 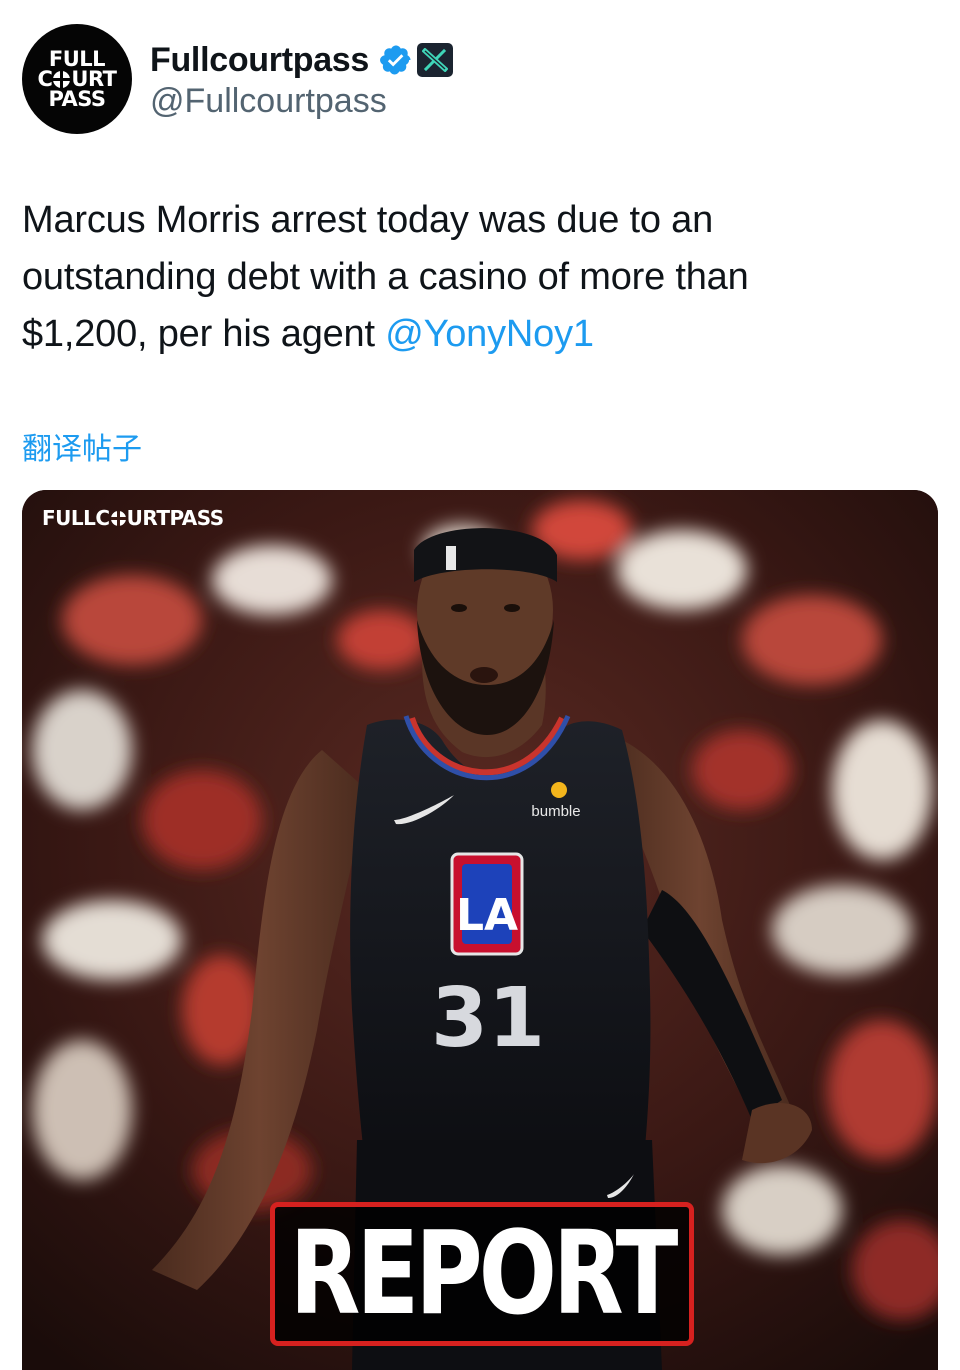 What do you see at coordinates (77, 59) in the screenshot?
I see `avatar-line-1: FULL` at bounding box center [77, 59].